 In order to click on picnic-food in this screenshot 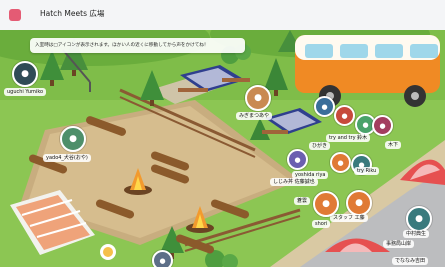, I will do `click(108, 252)`.